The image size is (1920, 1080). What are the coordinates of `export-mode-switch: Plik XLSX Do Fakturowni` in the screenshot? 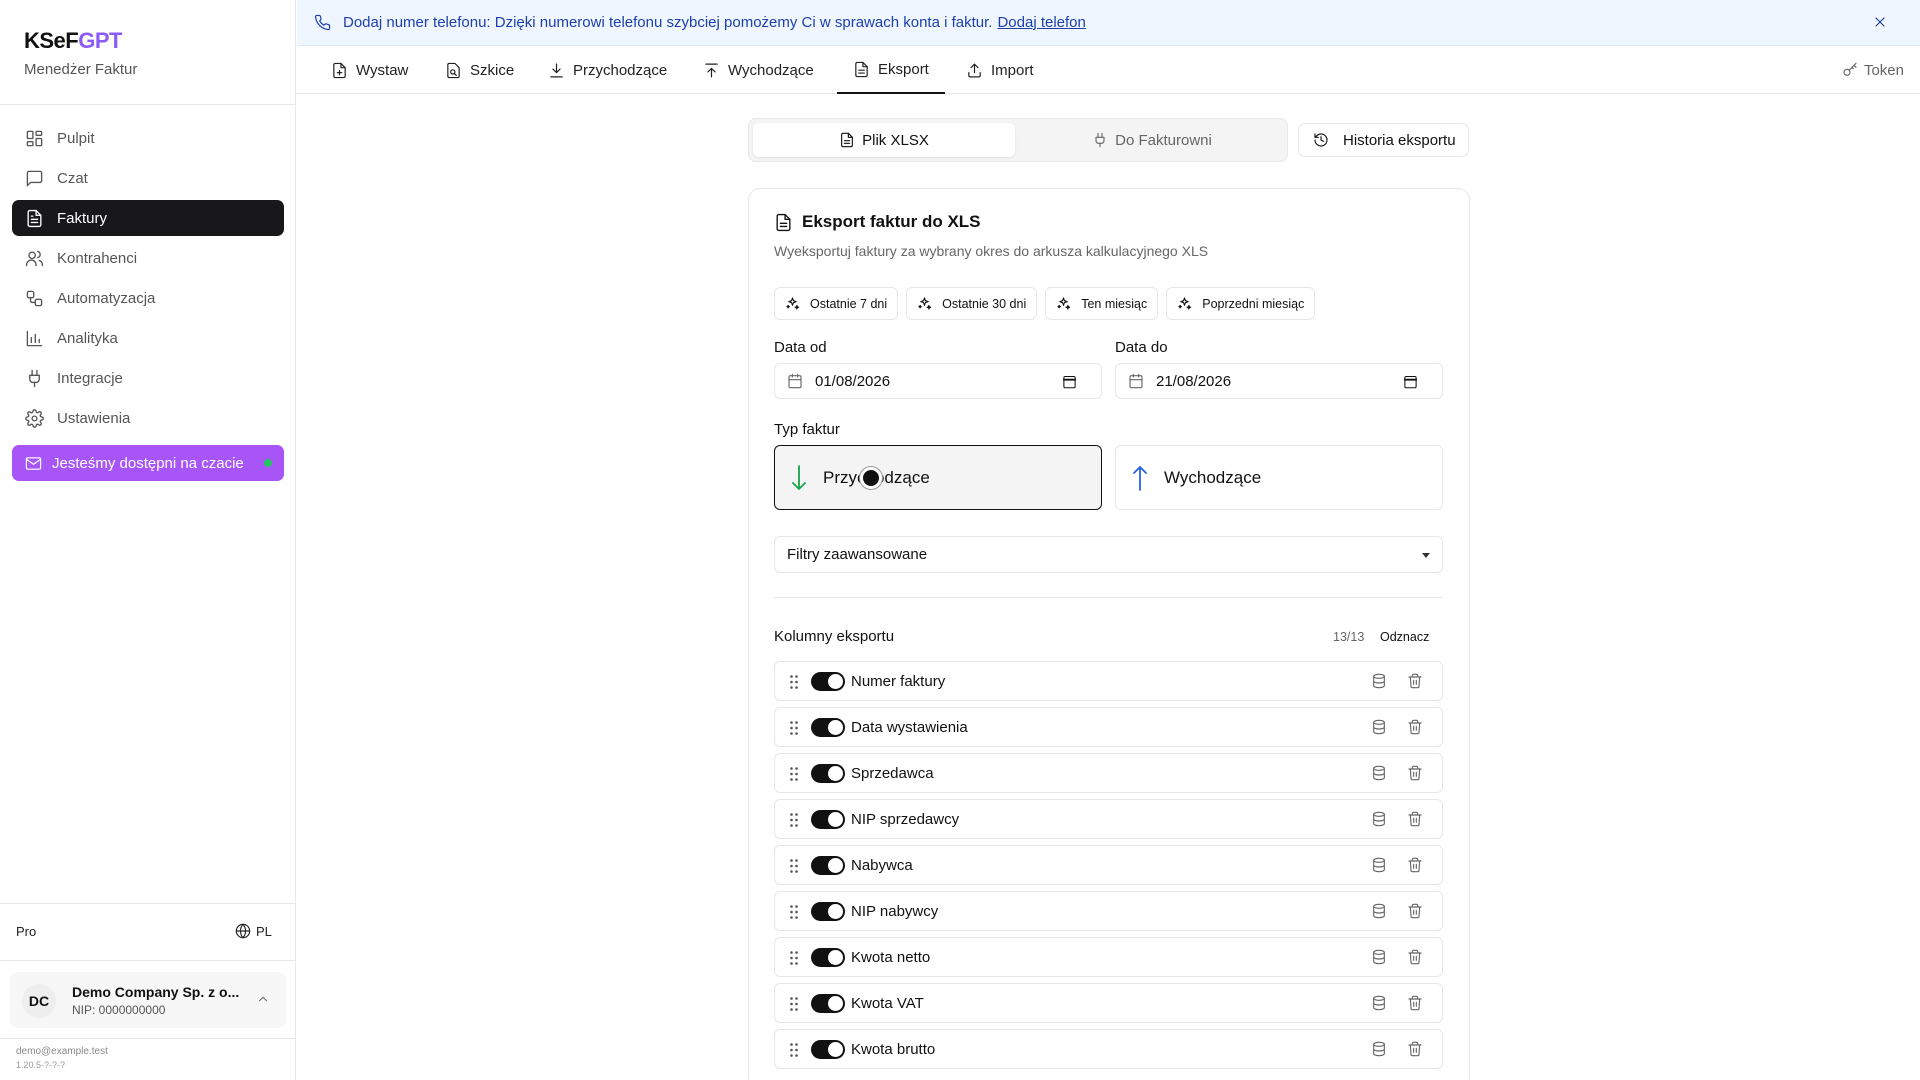 It's located at (1018, 140).